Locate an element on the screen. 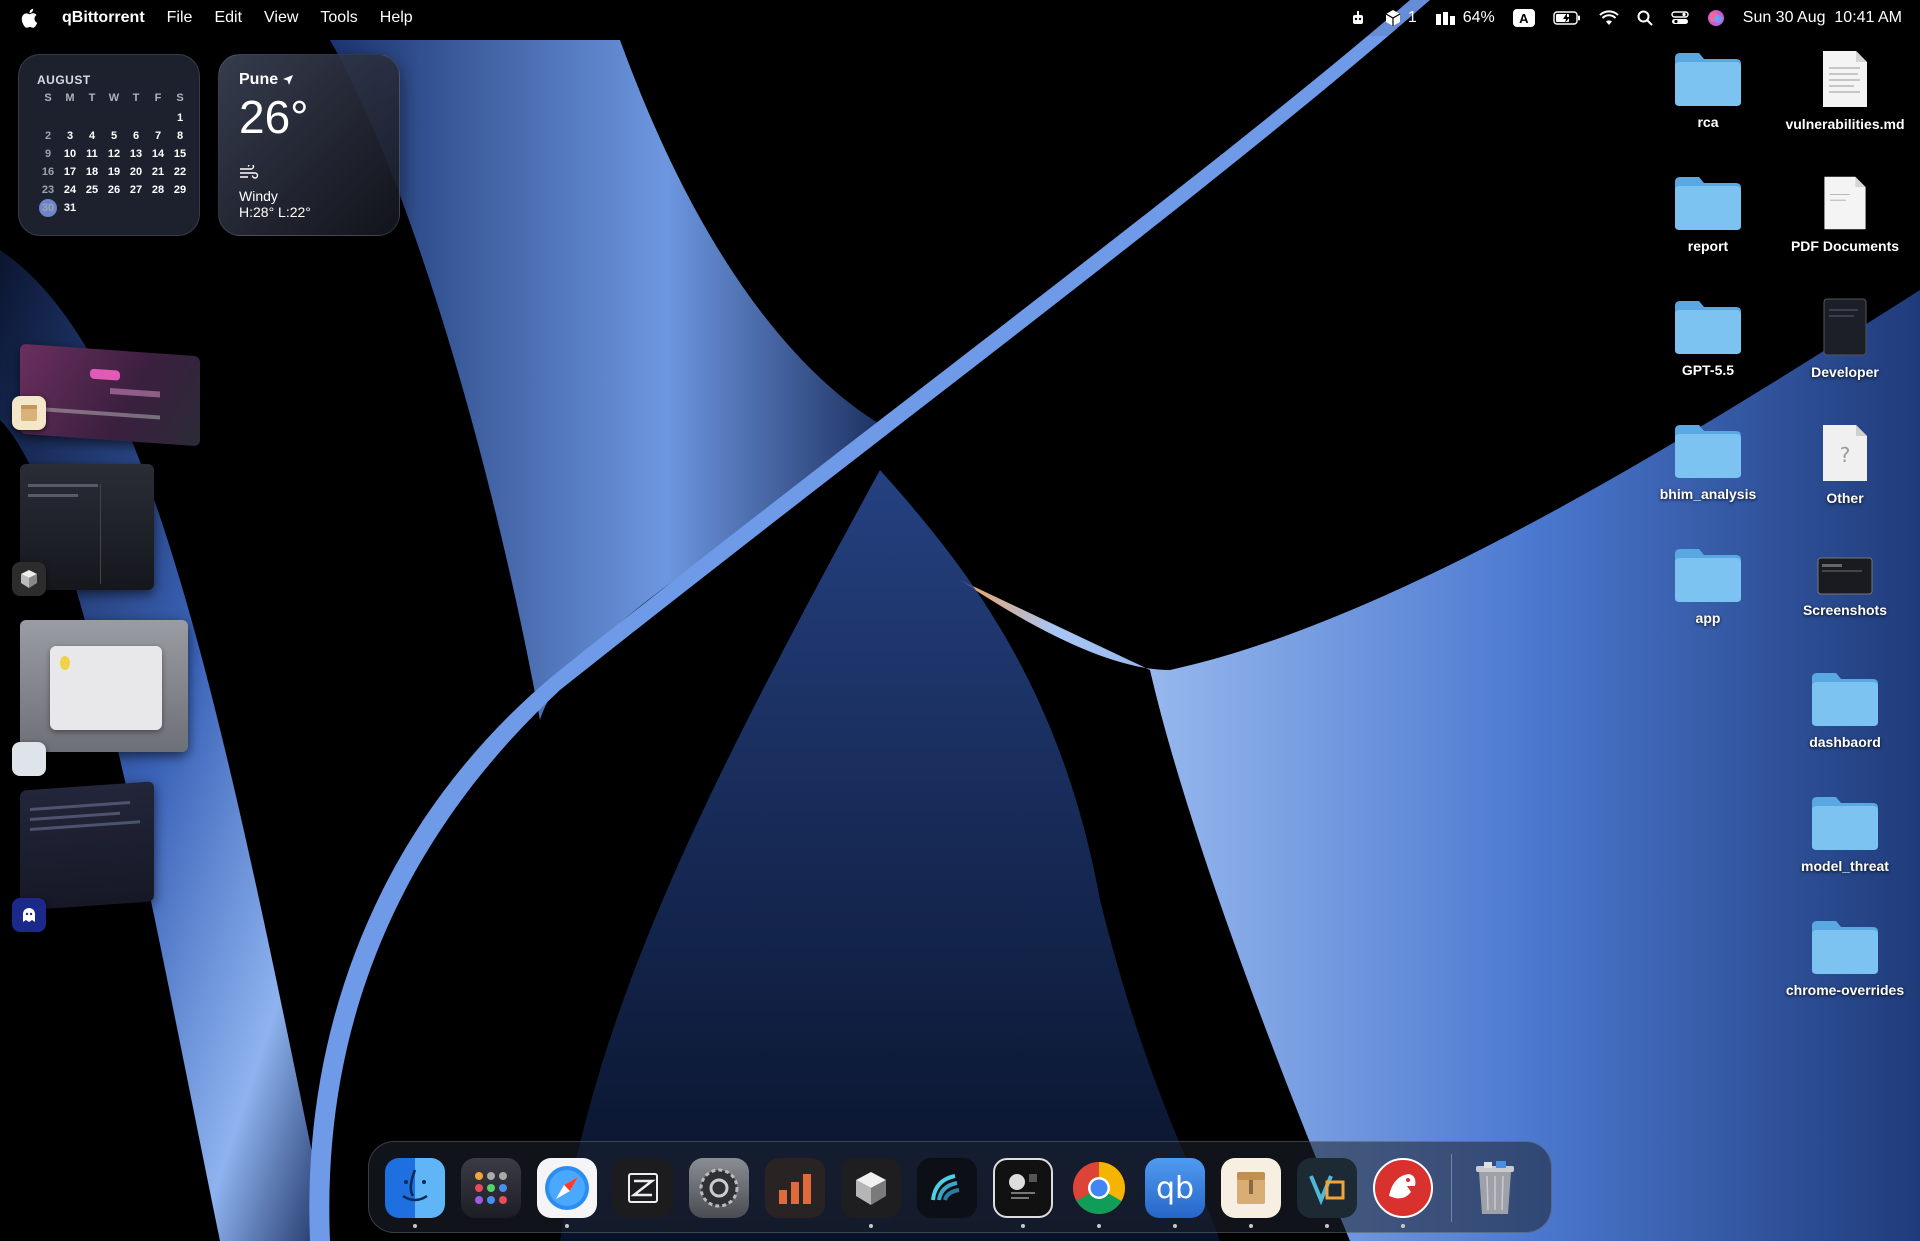 The width and height of the screenshot is (1920, 1241). calendar-day: 26 is located at coordinates (114, 190).